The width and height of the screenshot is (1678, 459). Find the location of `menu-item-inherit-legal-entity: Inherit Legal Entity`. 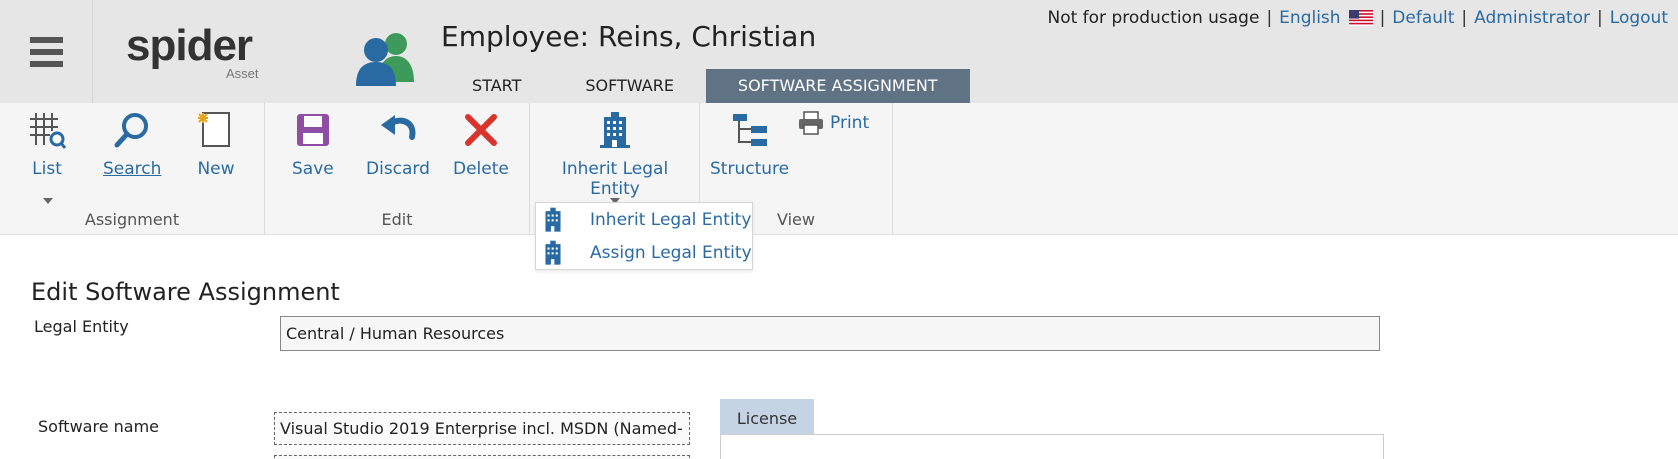

menu-item-inherit-legal-entity: Inherit Legal Entity is located at coordinates (644, 219).